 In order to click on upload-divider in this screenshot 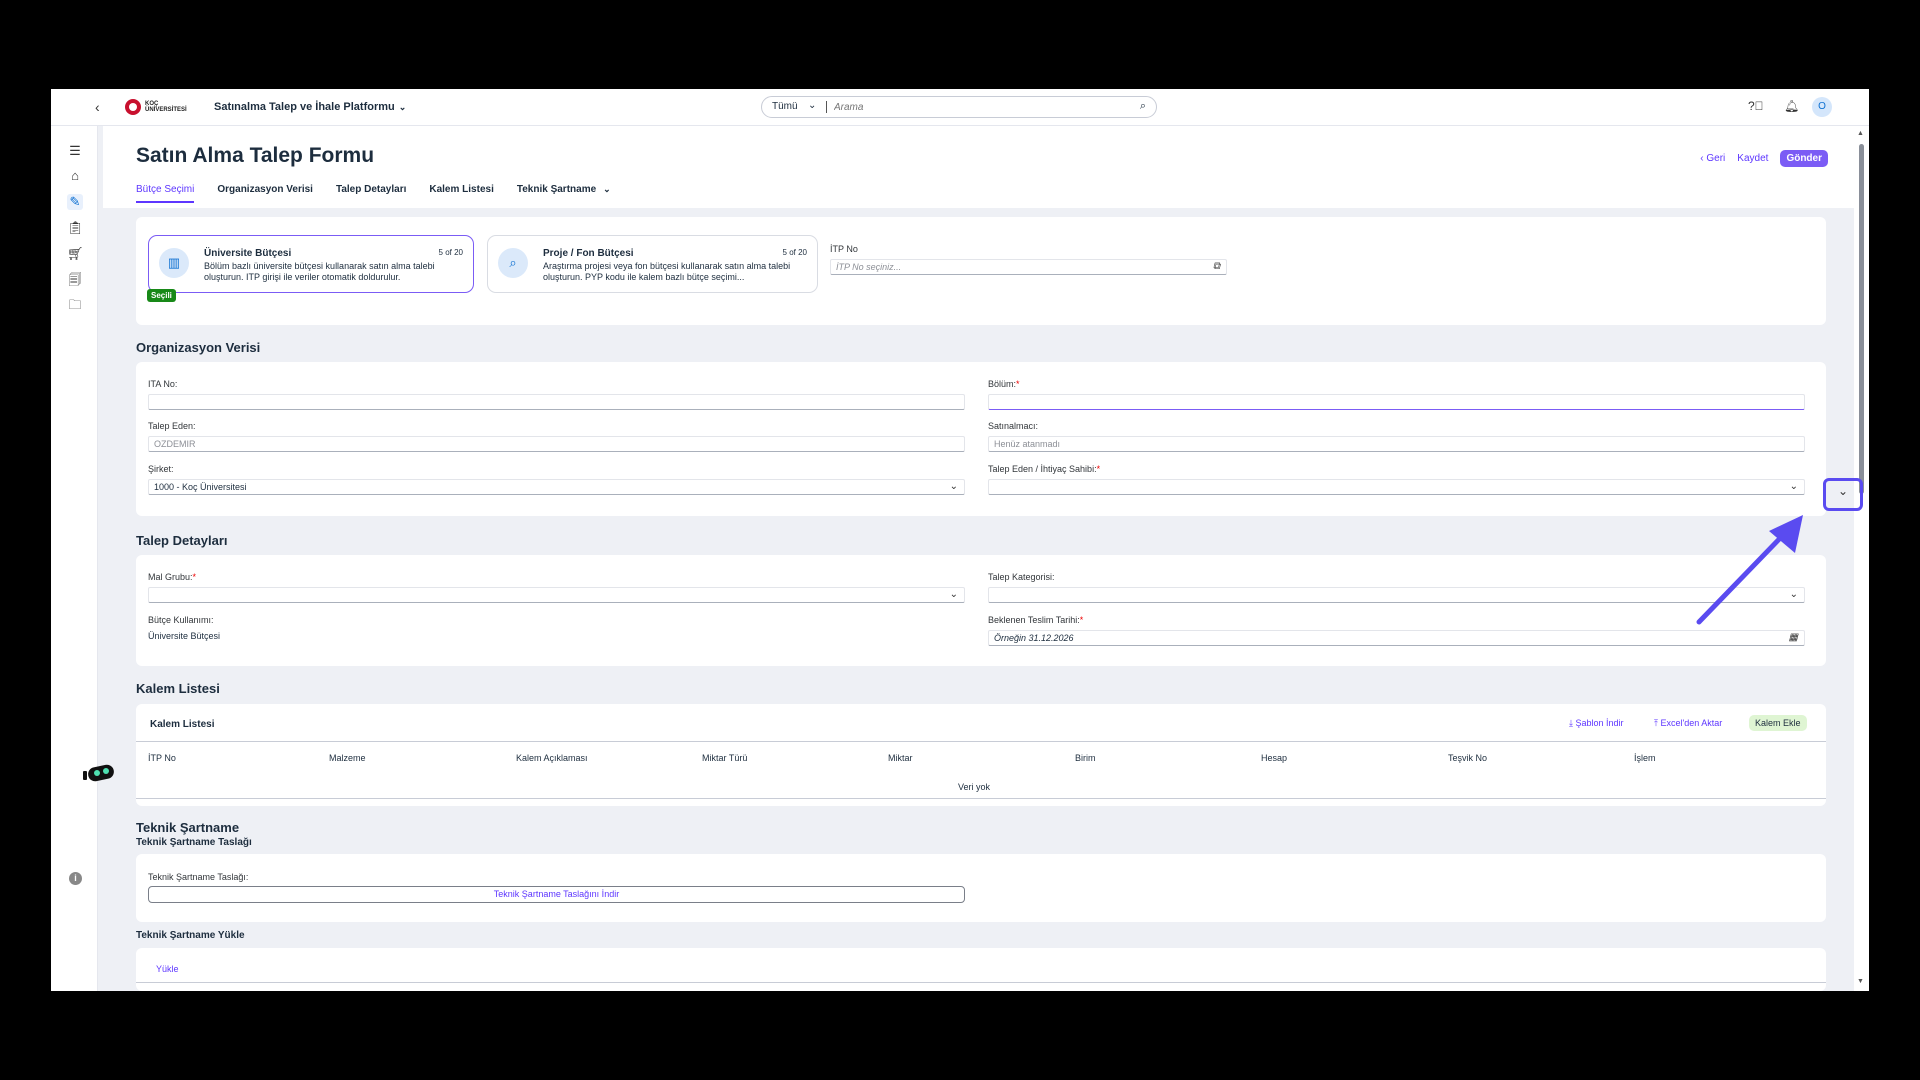, I will do `click(981, 982)`.